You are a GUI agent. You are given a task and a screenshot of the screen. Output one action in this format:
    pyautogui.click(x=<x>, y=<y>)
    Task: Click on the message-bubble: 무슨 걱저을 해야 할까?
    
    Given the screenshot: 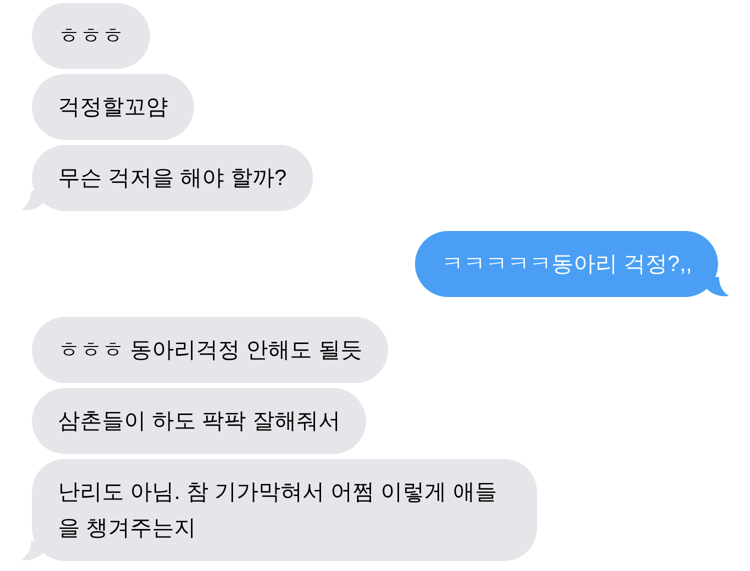 What is the action you would take?
    pyautogui.click(x=172, y=178)
    